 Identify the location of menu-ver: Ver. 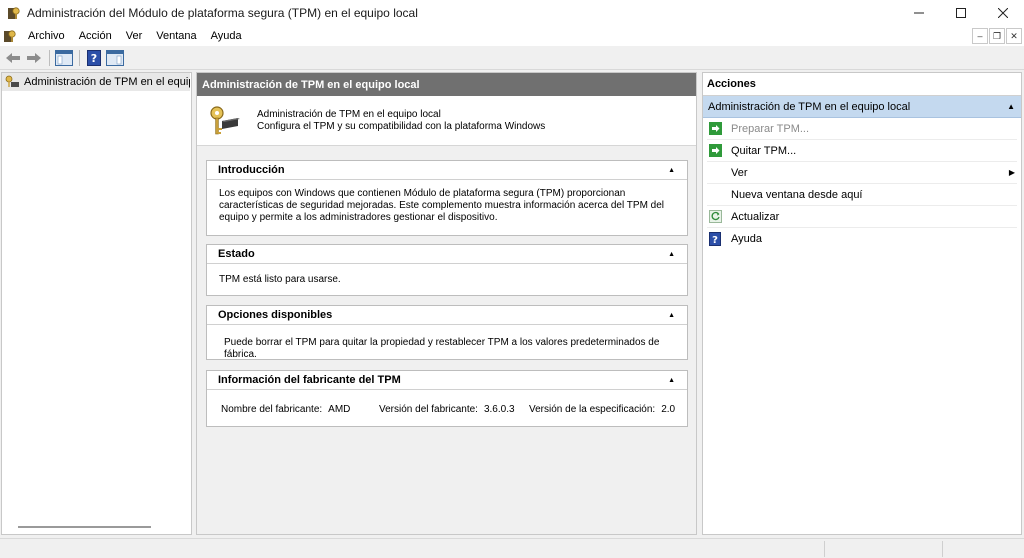
(134, 36).